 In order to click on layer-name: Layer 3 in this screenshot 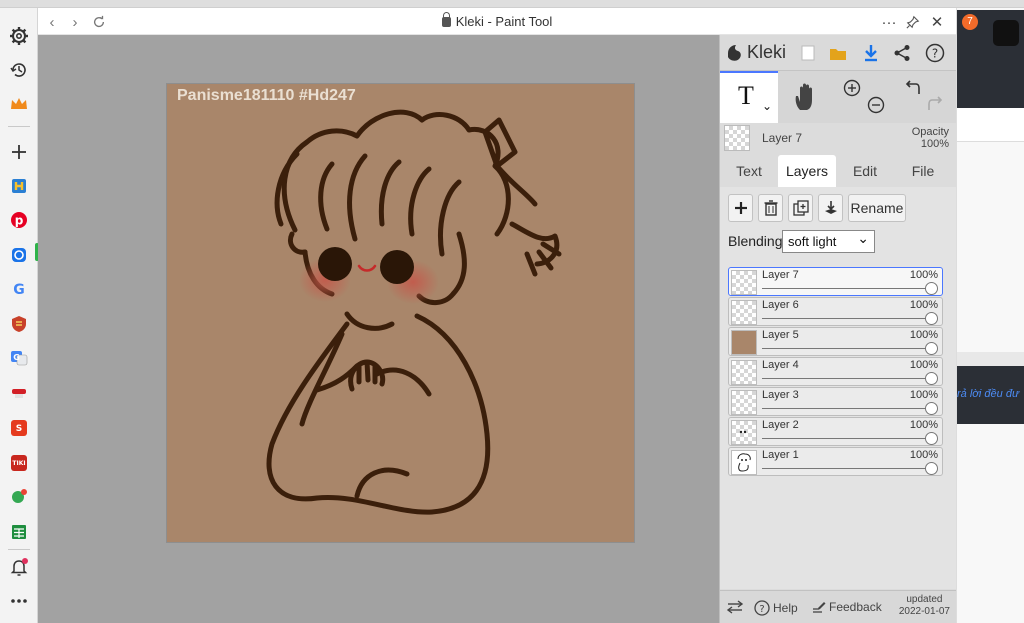, I will do `click(780, 395)`.